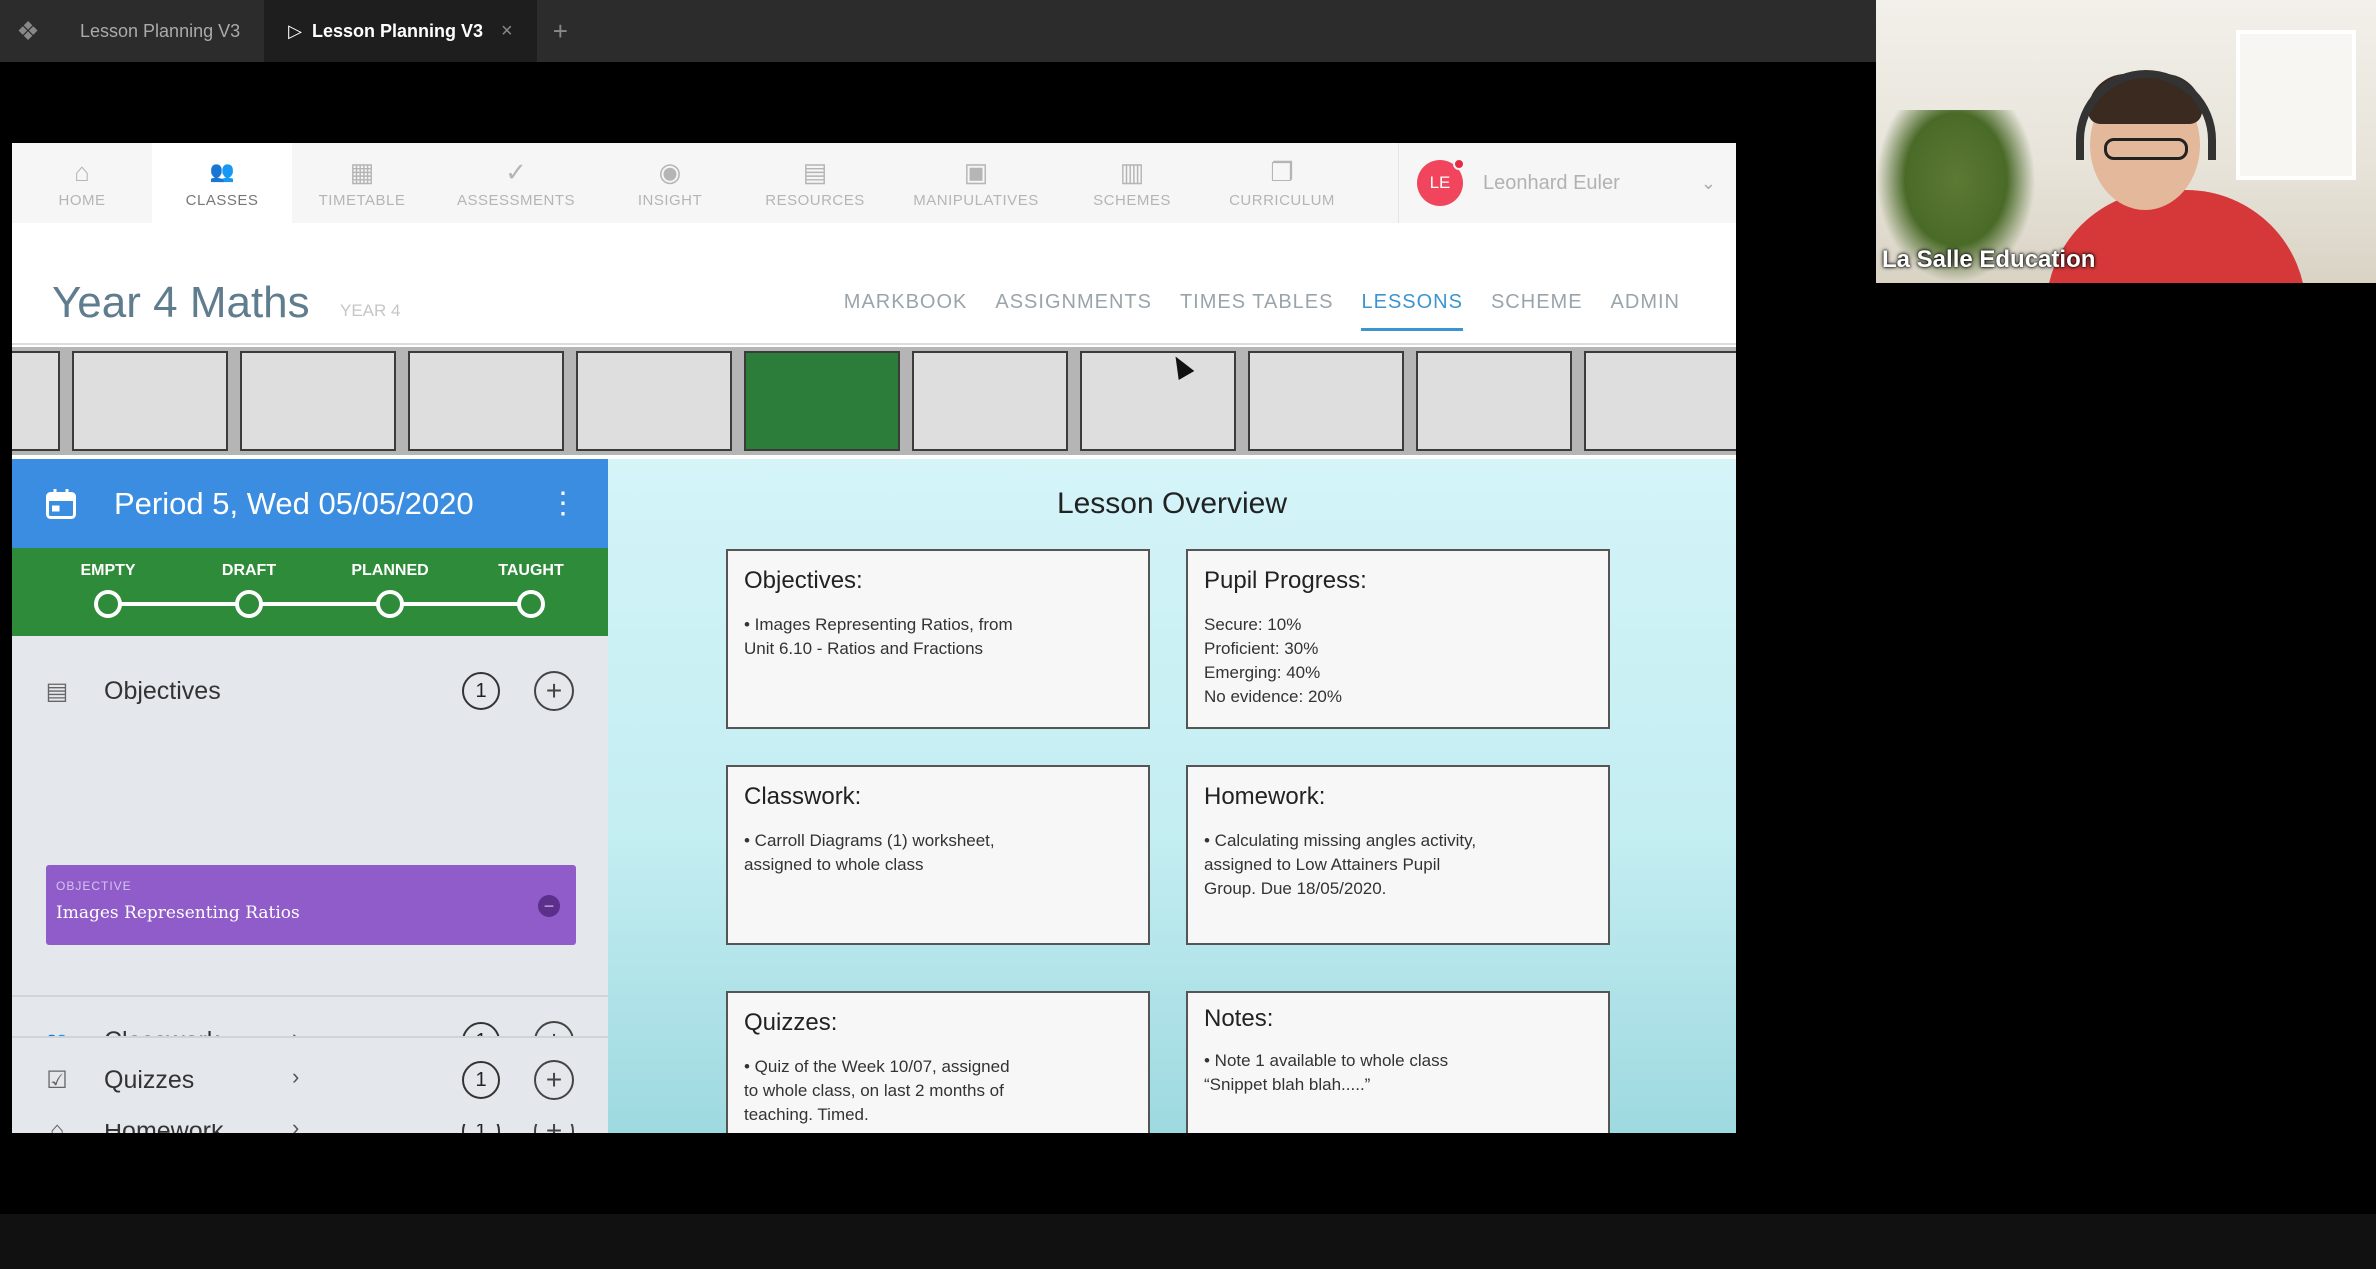 This screenshot has width=2376, height=1269. What do you see at coordinates (362, 171) in the screenshot?
I see `calendar-grid-icon: ▦` at bounding box center [362, 171].